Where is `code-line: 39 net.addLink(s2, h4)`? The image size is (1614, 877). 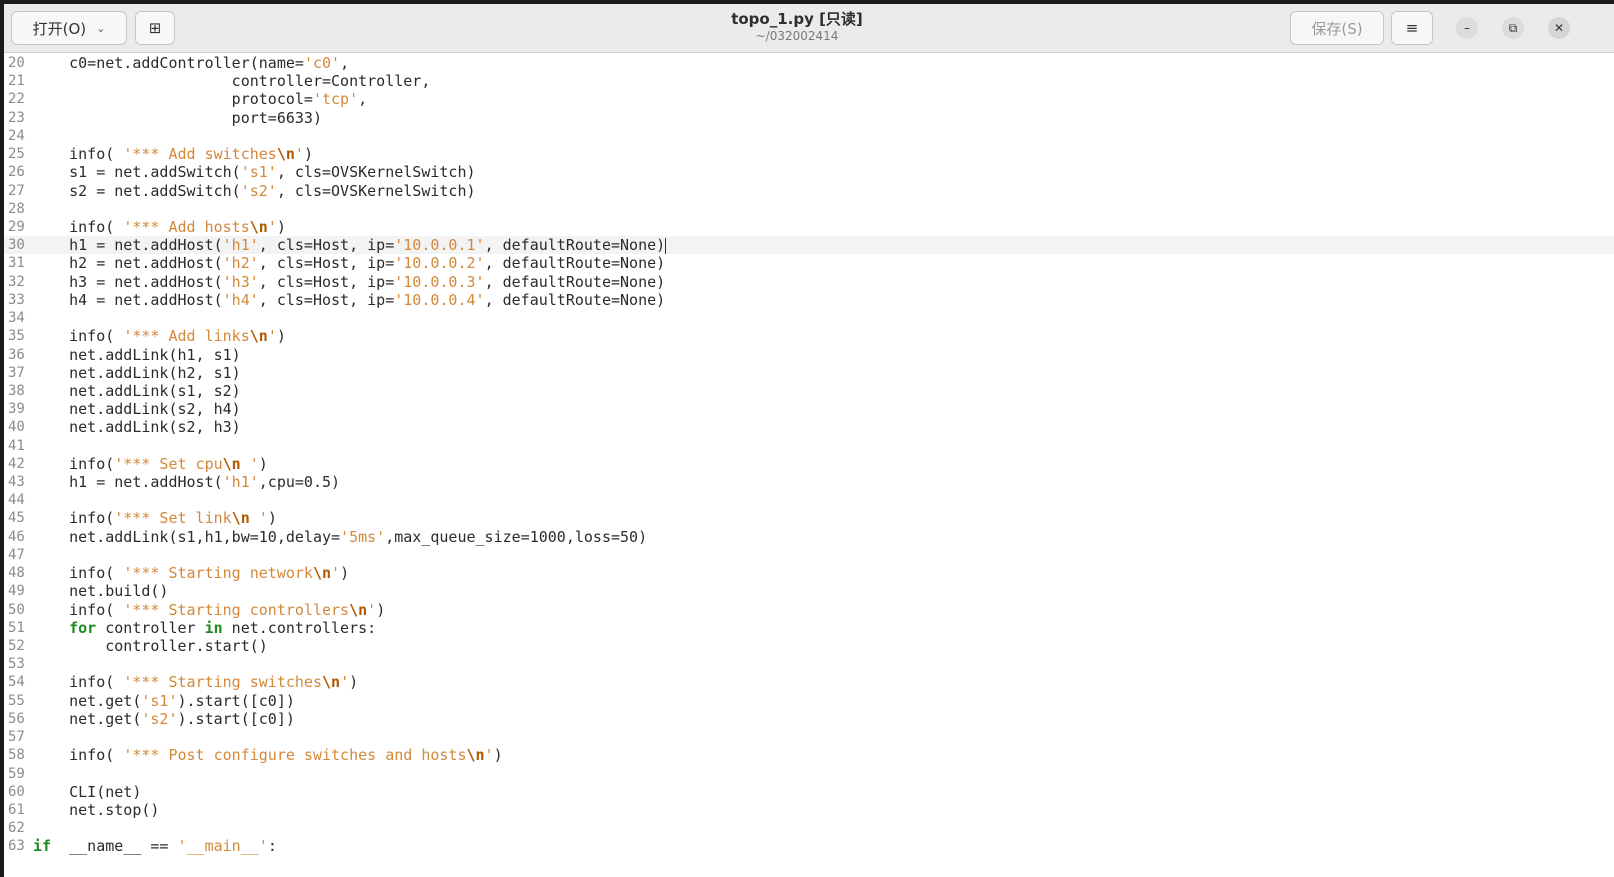 code-line: 39 net.addLink(s2, h4) is located at coordinates (809, 409).